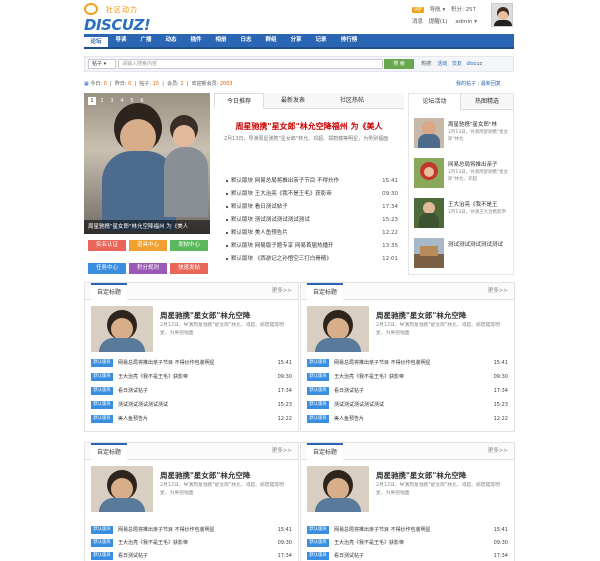 Image resolution: width=600 pixels, height=561 pixels. I want to click on nav-item-share: 分享, so click(296, 40).